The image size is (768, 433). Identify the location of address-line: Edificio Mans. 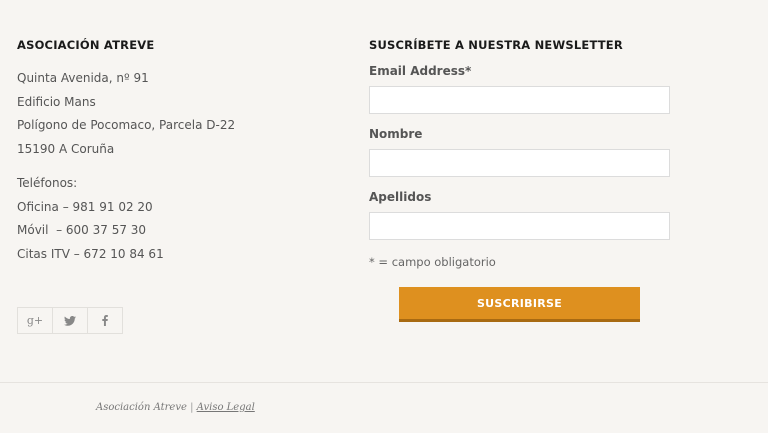
(56, 101).